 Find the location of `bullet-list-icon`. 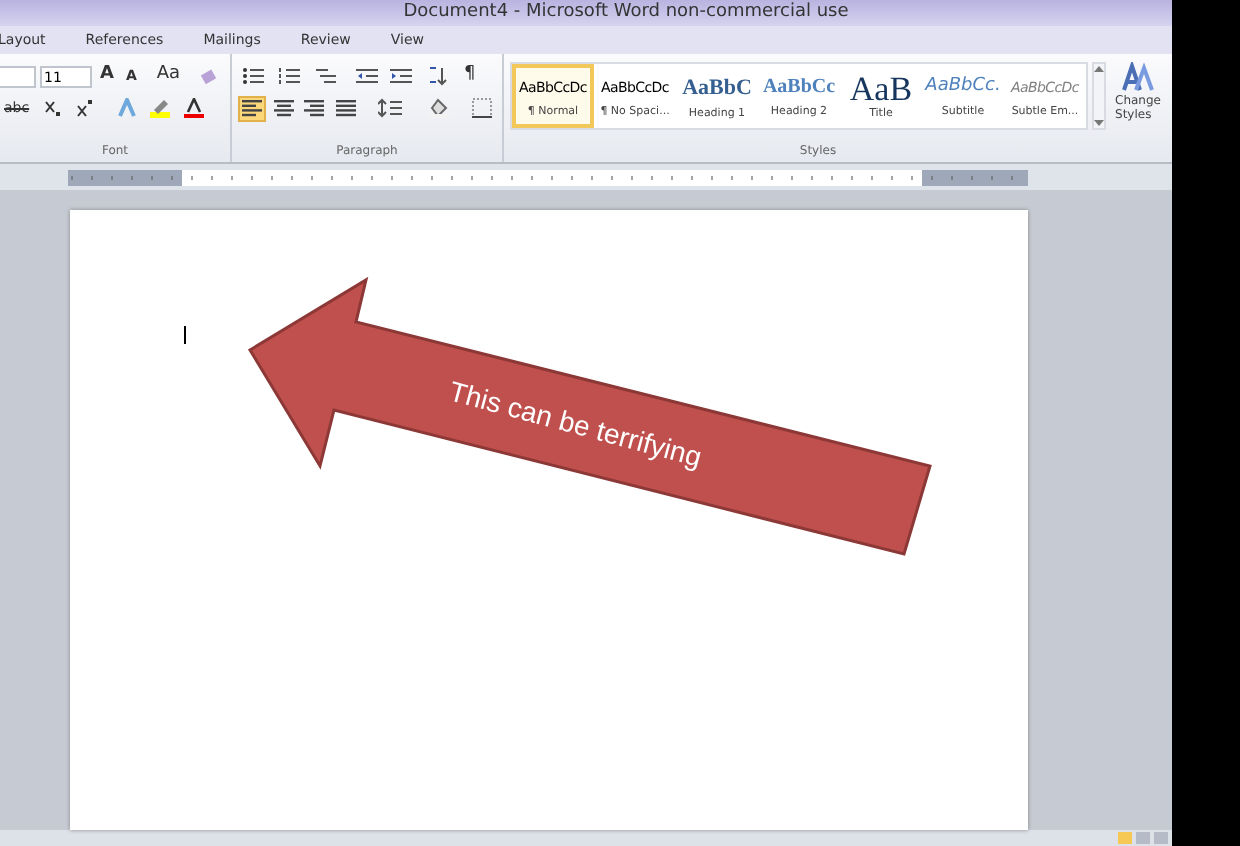

bullet-list-icon is located at coordinates (254, 76).